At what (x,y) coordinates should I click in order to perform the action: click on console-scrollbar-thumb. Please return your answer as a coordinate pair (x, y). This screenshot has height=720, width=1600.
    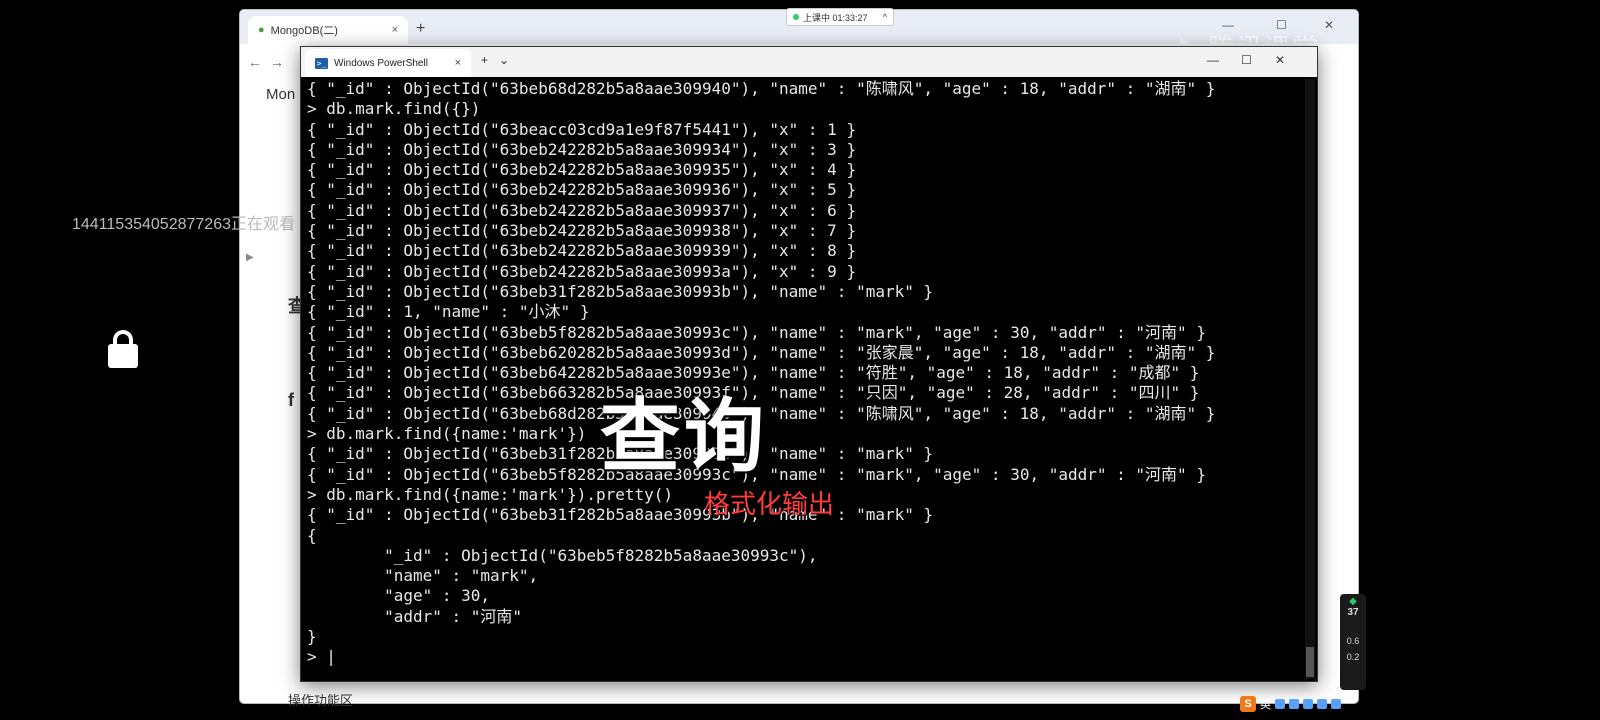
    Looking at the image, I should click on (1310, 662).